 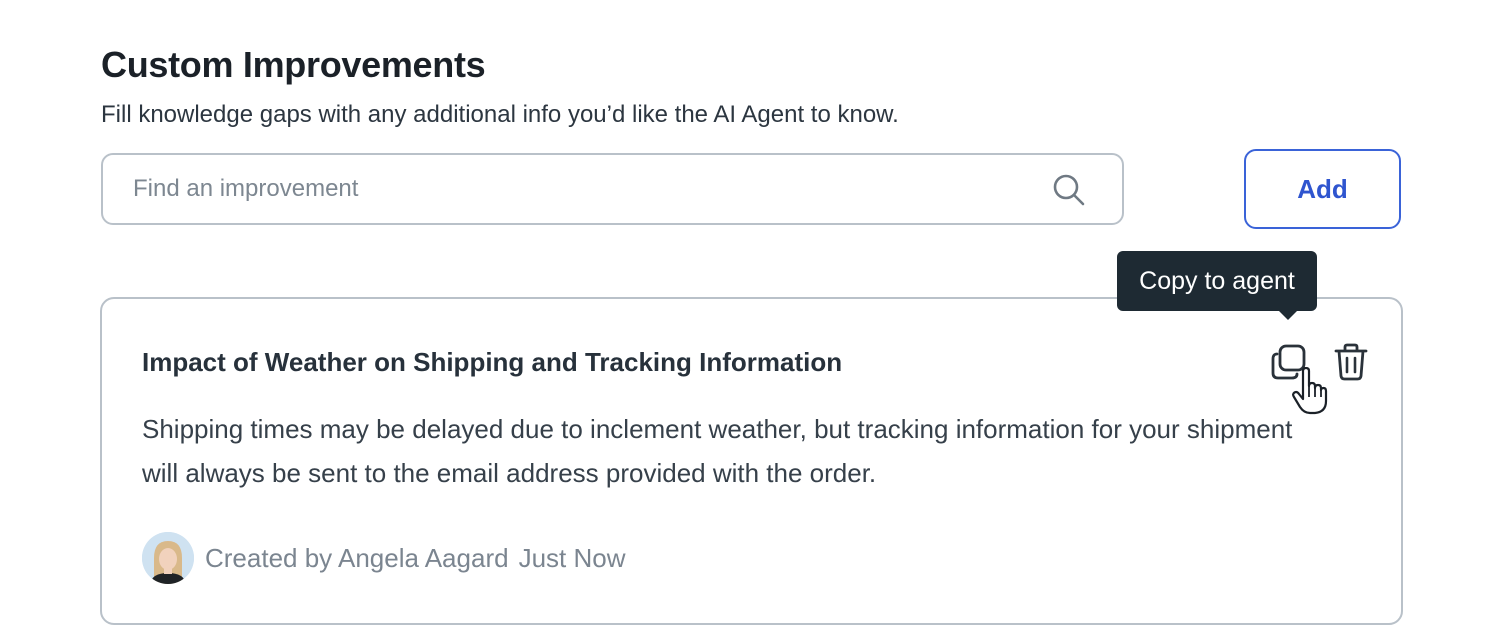 What do you see at coordinates (357, 558) in the screenshot?
I see `created-by-label: Created by Angela Aagard` at bounding box center [357, 558].